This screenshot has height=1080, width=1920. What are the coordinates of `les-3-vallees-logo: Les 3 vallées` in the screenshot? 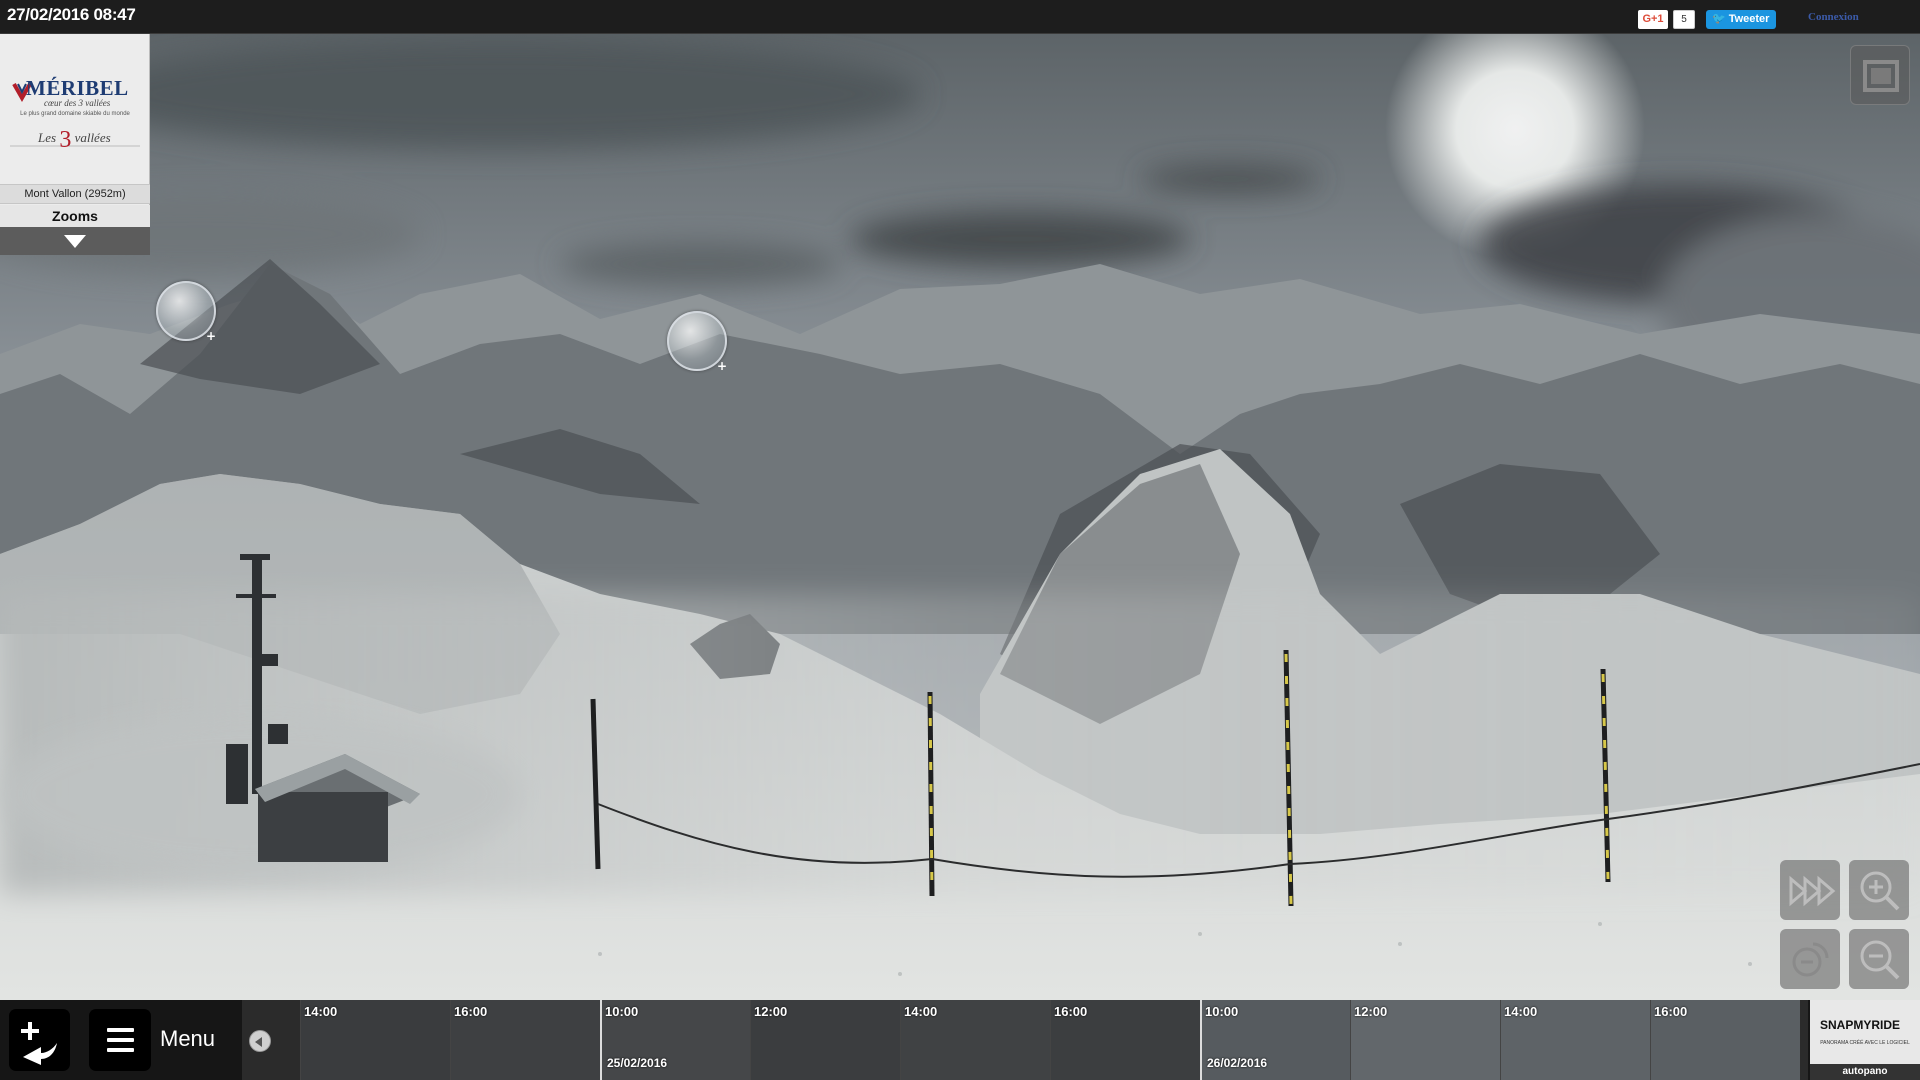 It's located at (74, 140).